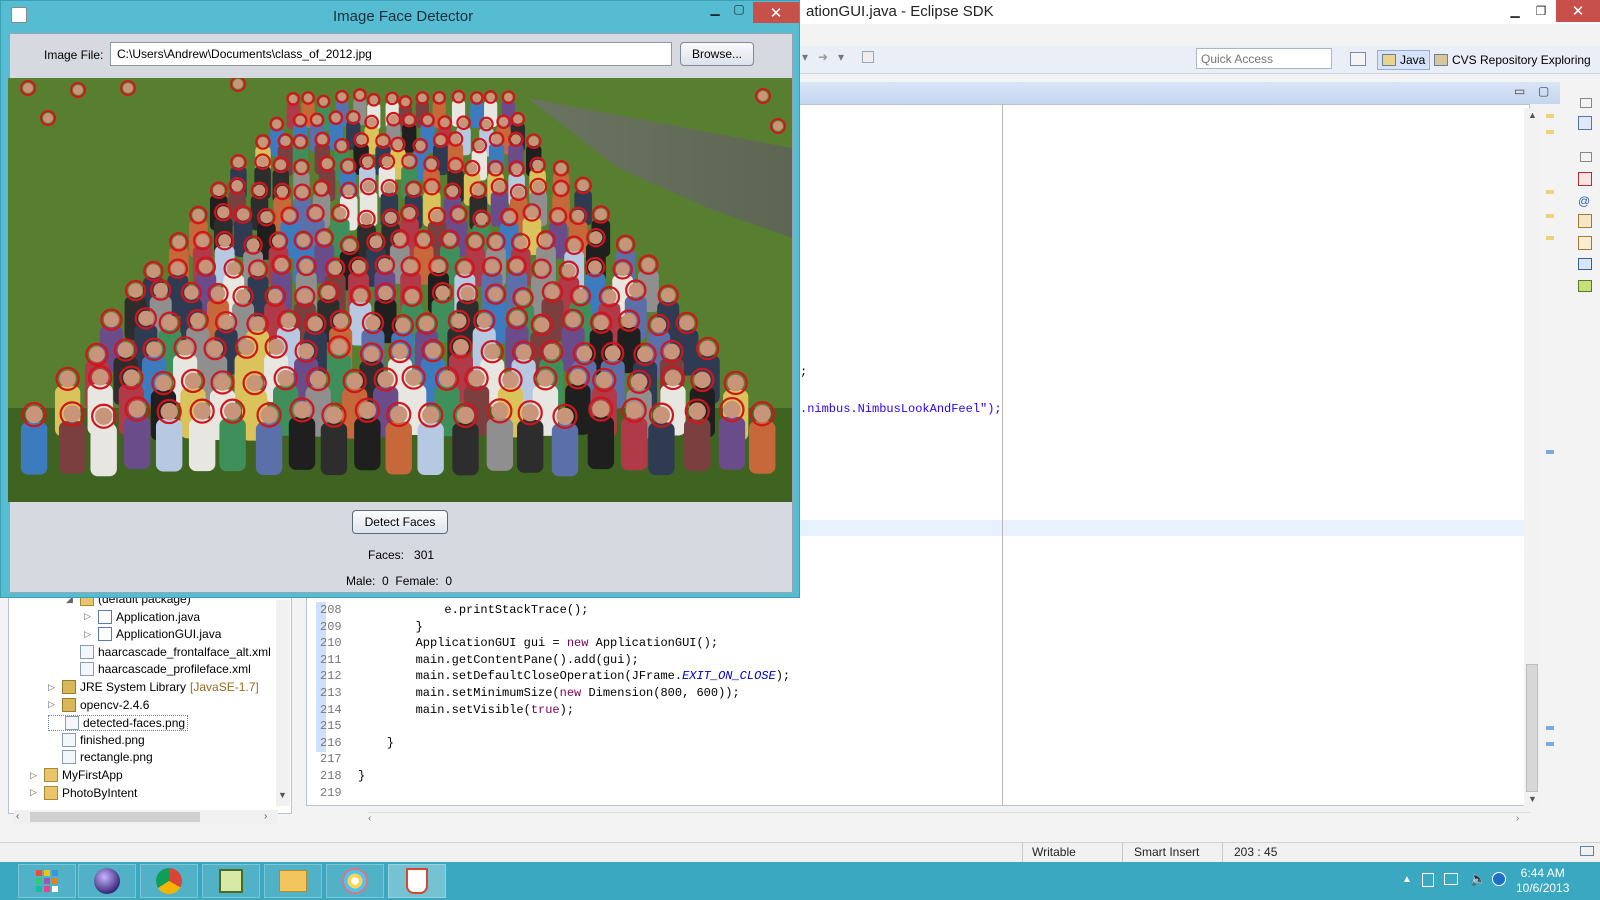 This screenshot has height=900, width=1600. Describe the element at coordinates (1532, 115) in the screenshot. I see `scroll-up-icon: ▲` at that location.